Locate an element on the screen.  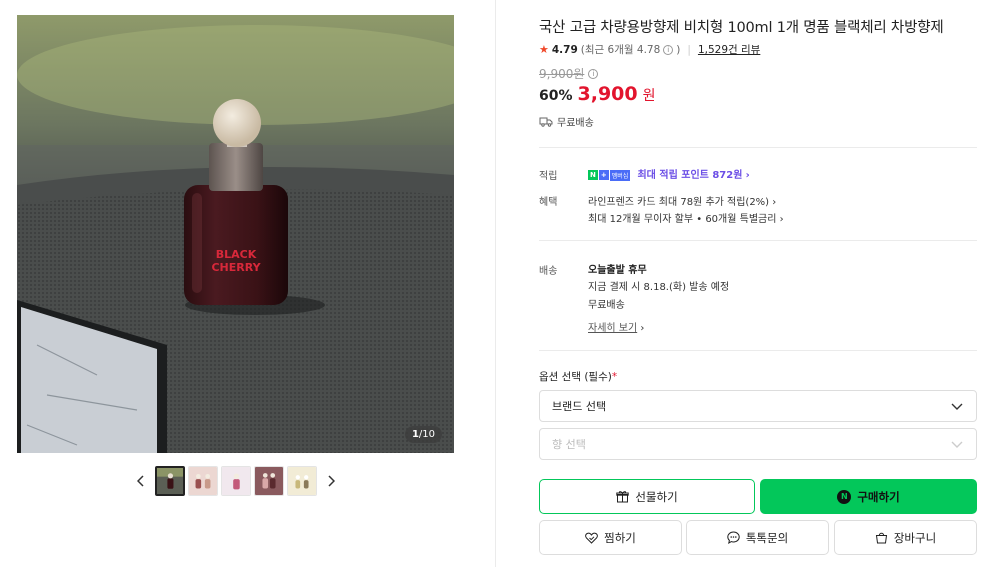
gift-button: 선물하기 is located at coordinates (647, 496).